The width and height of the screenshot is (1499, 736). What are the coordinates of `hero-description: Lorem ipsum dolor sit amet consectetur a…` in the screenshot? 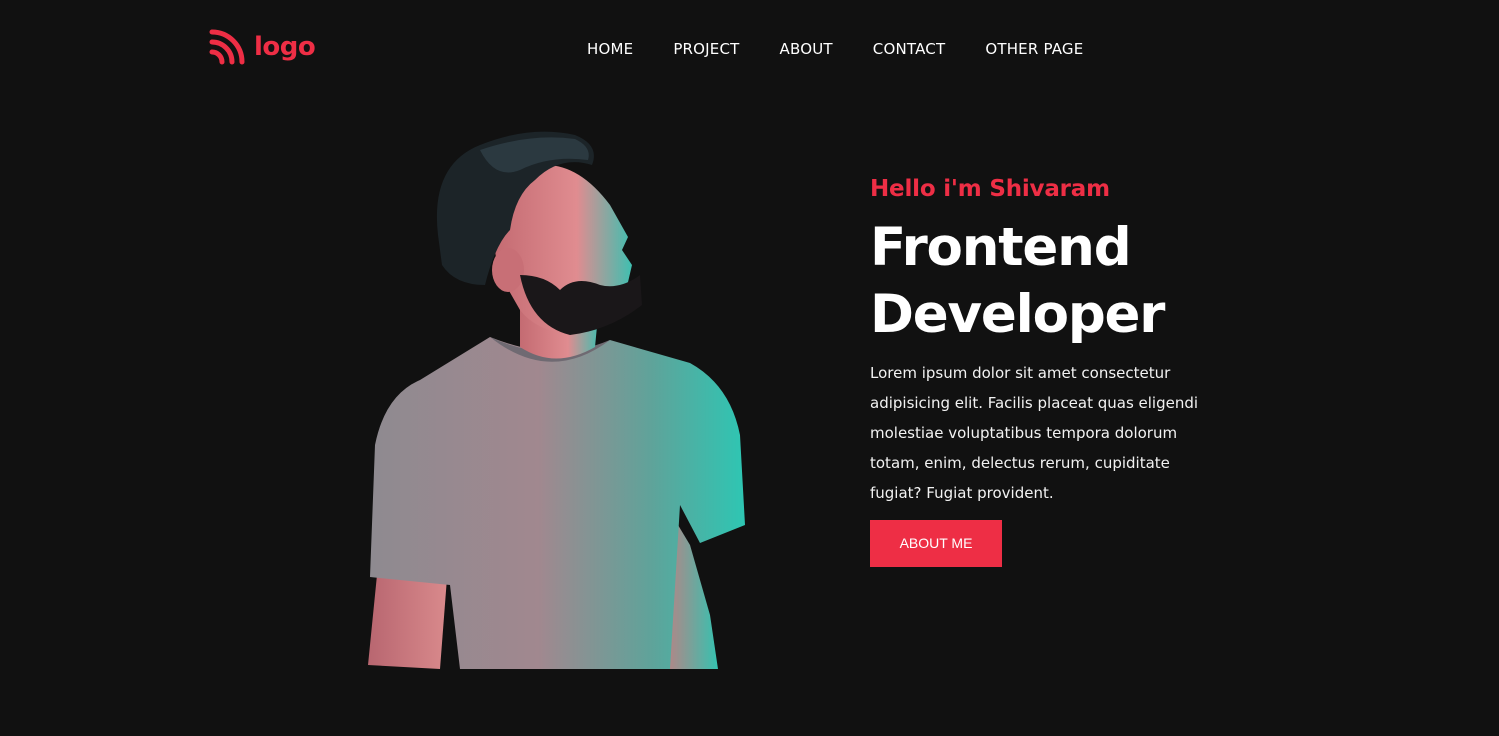 It's located at (1034, 433).